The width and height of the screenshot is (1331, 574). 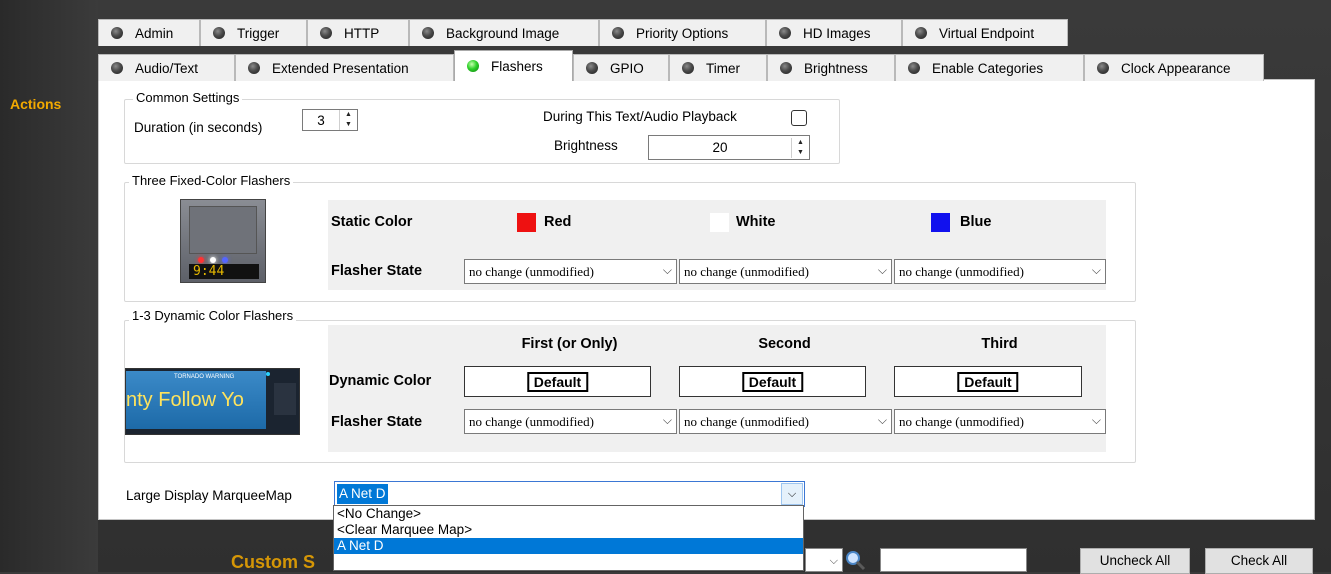 I want to click on uncheck-all-button: Uncheck All, so click(x=1135, y=561).